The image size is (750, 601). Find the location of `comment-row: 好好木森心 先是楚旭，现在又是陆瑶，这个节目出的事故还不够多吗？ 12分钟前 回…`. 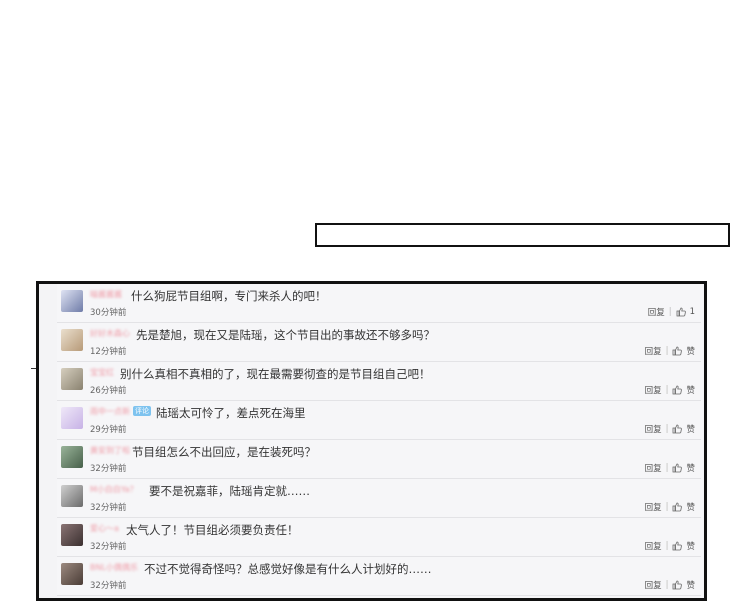

comment-row: 好好木森心 先是楚旭，现在又是陆瑶，这个节目出的事故还不够多吗？ 12分钟前 回… is located at coordinates (379, 342).